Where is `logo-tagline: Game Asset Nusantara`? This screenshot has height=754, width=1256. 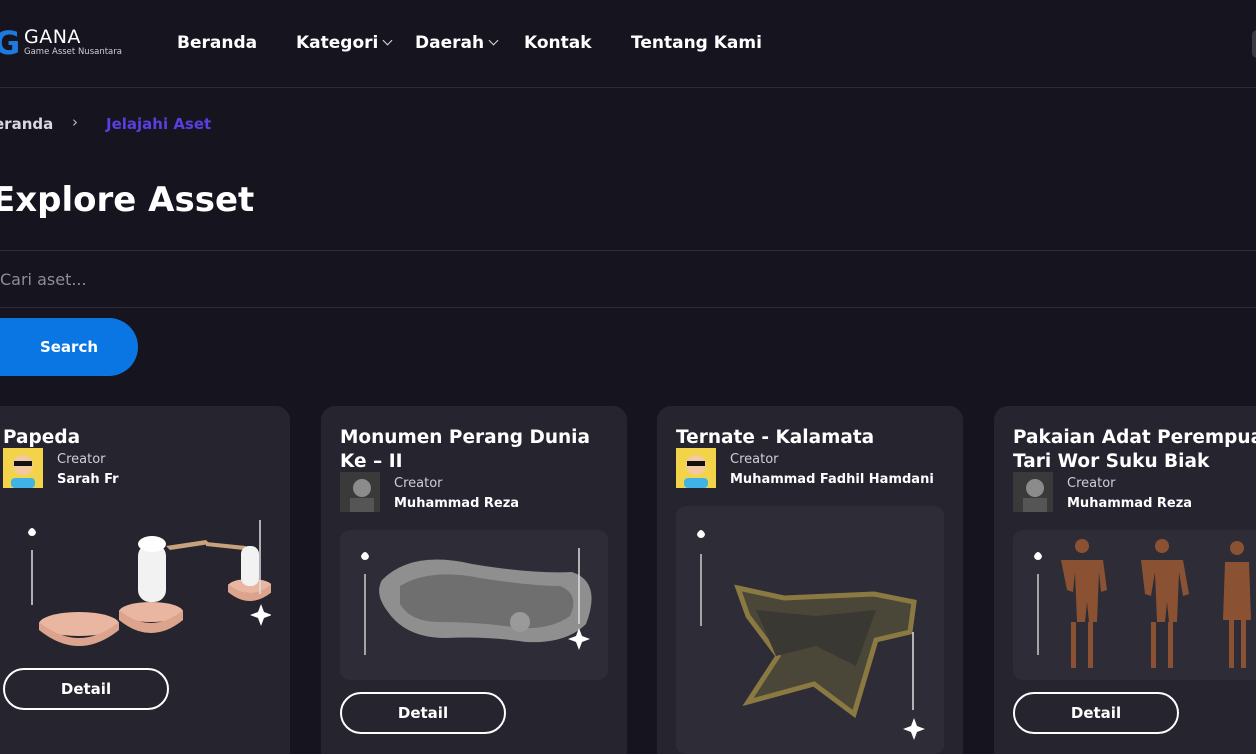 logo-tagline: Game Asset Nusantara is located at coordinates (73, 52).